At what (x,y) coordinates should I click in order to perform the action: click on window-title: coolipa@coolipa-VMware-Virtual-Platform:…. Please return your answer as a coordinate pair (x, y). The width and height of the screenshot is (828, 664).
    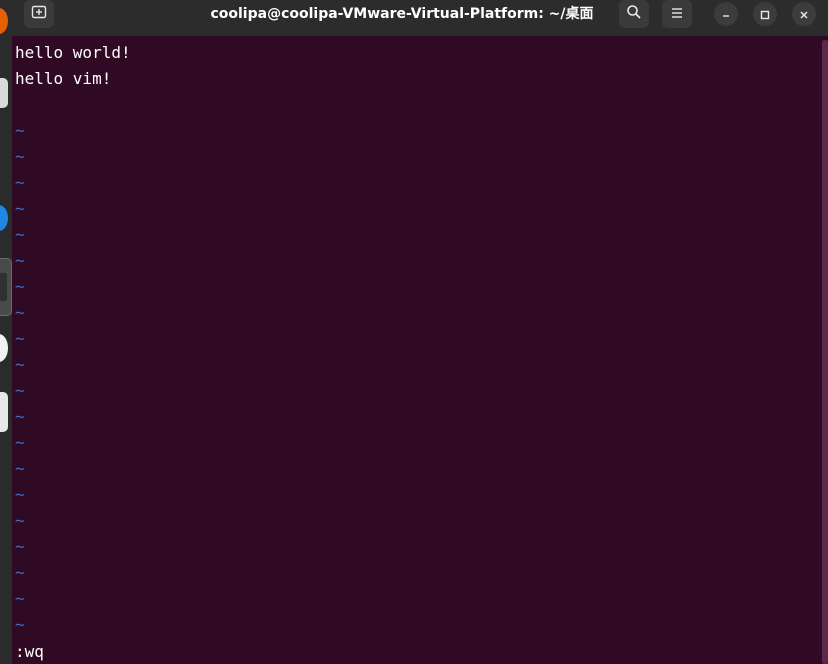
    Looking at the image, I should click on (402, 14).